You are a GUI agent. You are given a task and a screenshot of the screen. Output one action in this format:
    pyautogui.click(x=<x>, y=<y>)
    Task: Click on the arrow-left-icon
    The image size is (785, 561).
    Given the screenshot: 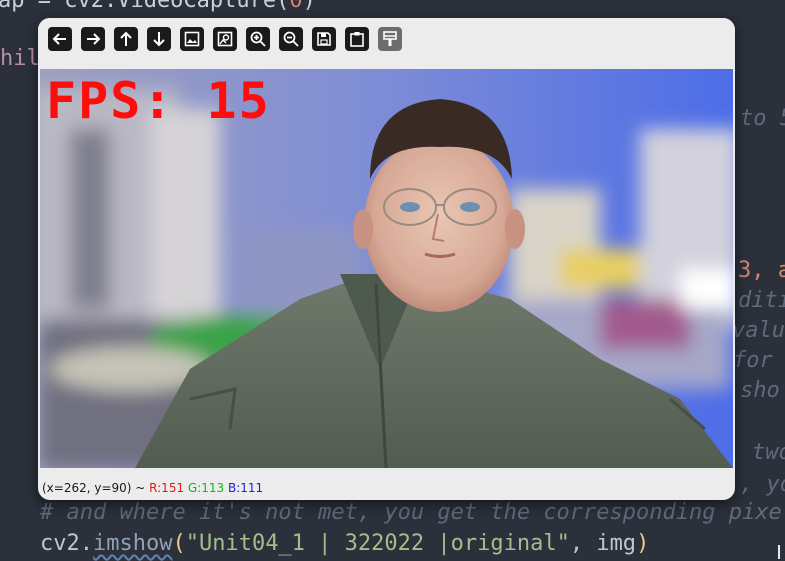 What is the action you would take?
    pyautogui.click(x=59, y=39)
    